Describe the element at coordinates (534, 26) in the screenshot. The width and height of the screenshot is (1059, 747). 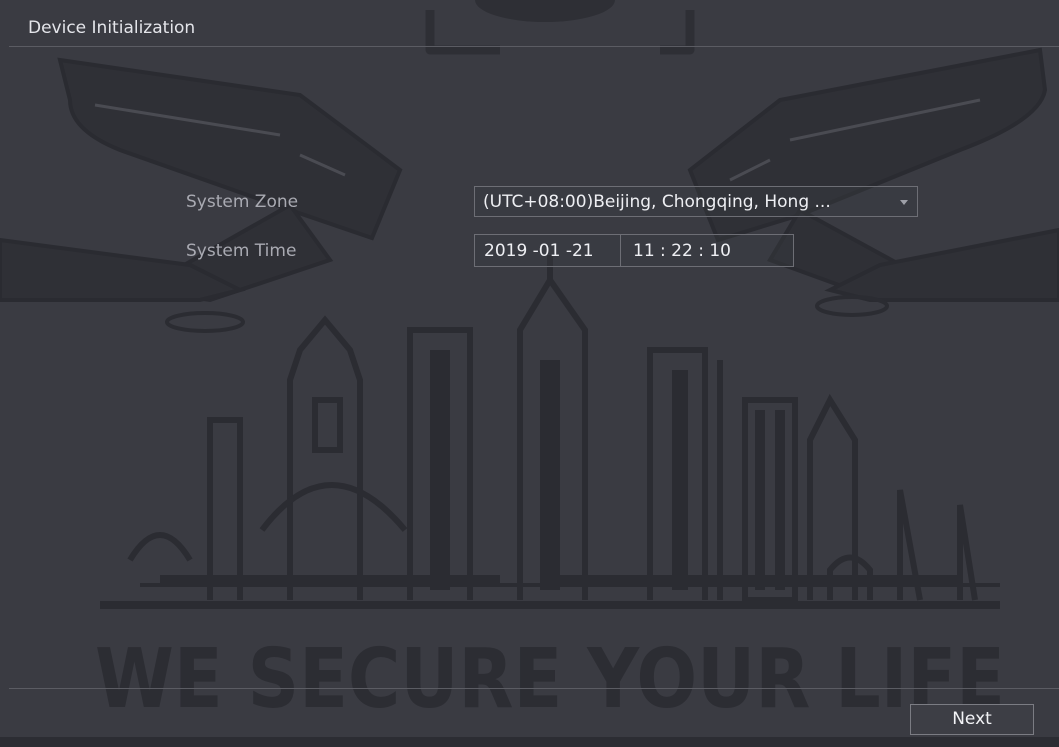
I see `title-bar: Device Initialization` at that location.